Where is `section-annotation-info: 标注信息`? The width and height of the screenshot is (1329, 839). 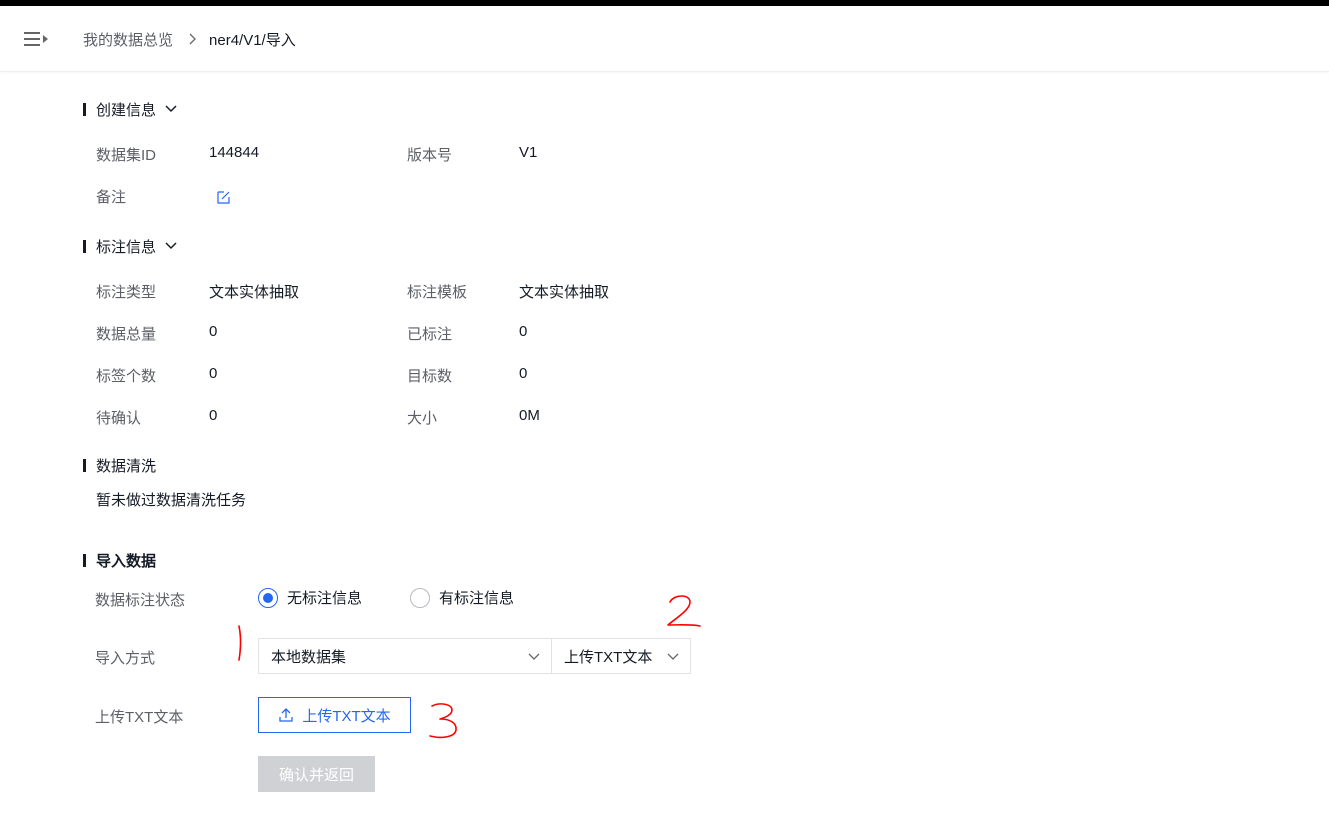 section-annotation-info: 标注信息 is located at coordinates (130, 246).